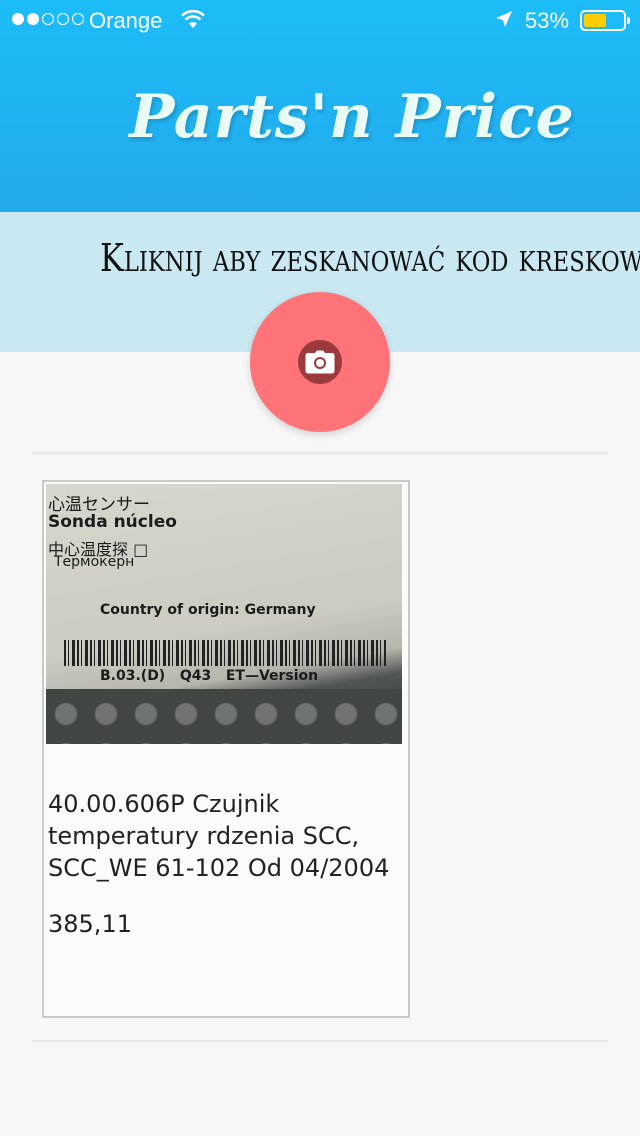 The width and height of the screenshot is (640, 1136). I want to click on photo-label-line: Sonda núcleo, so click(112, 522).